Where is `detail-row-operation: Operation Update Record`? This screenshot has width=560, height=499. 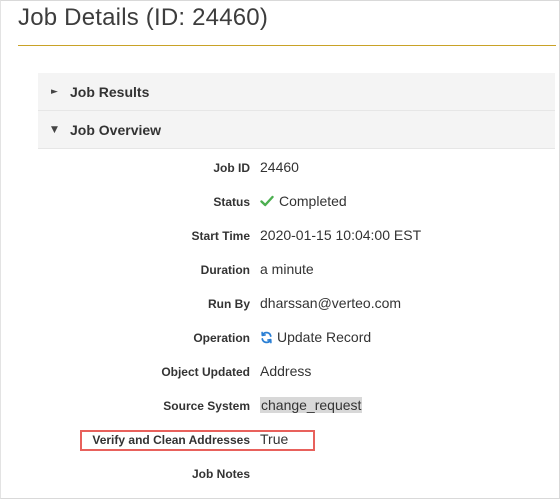 detail-row-operation: Operation Update Record is located at coordinates (280, 339).